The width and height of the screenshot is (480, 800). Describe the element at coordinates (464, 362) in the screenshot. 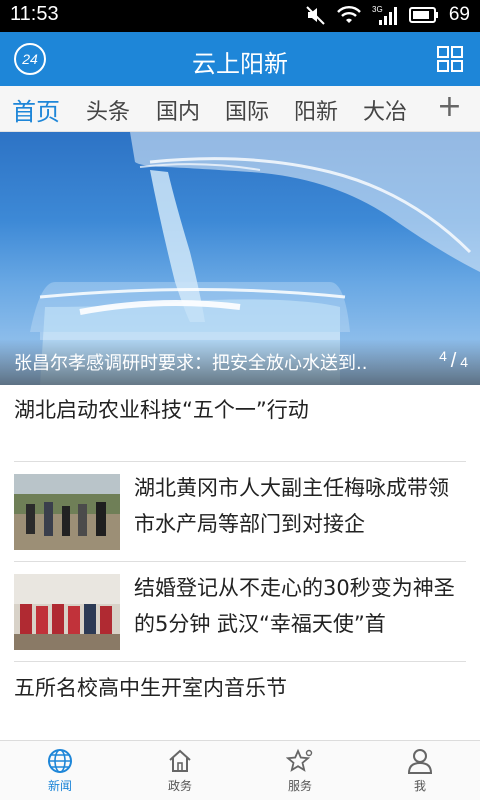

I see `pager-total: 4` at that location.